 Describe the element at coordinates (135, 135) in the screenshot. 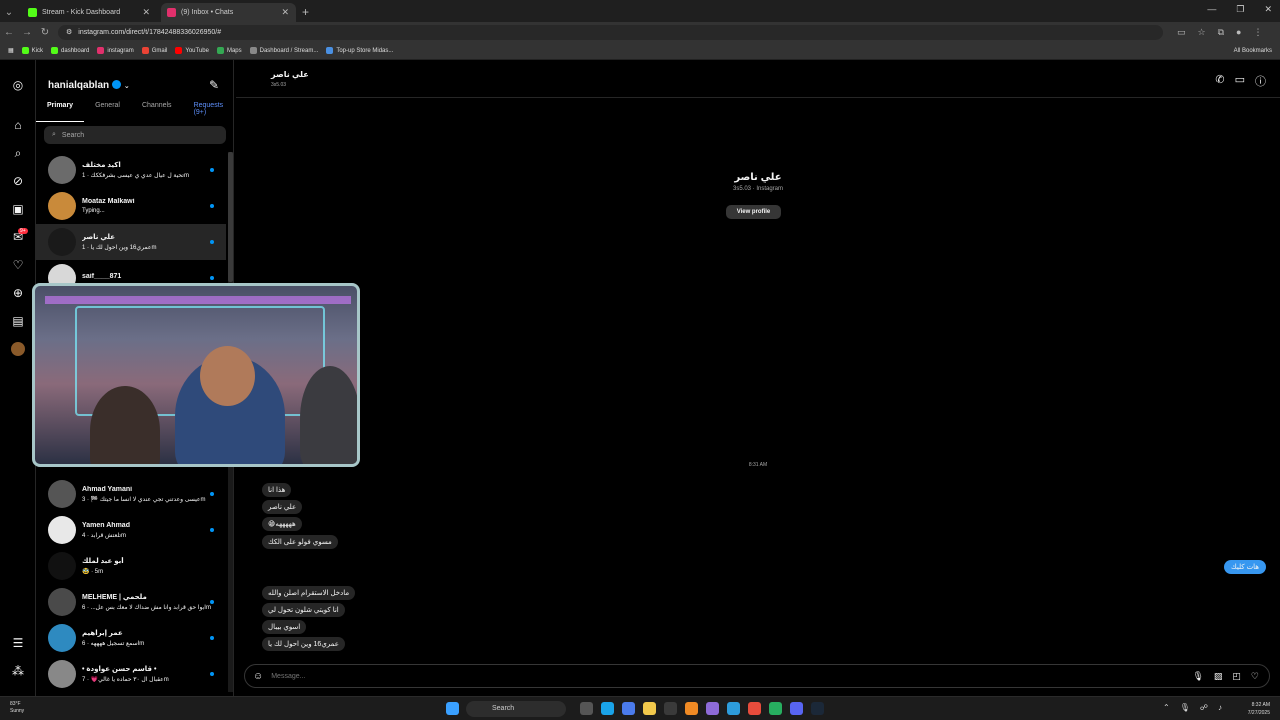

I see `search-input: ⌕ Search` at that location.